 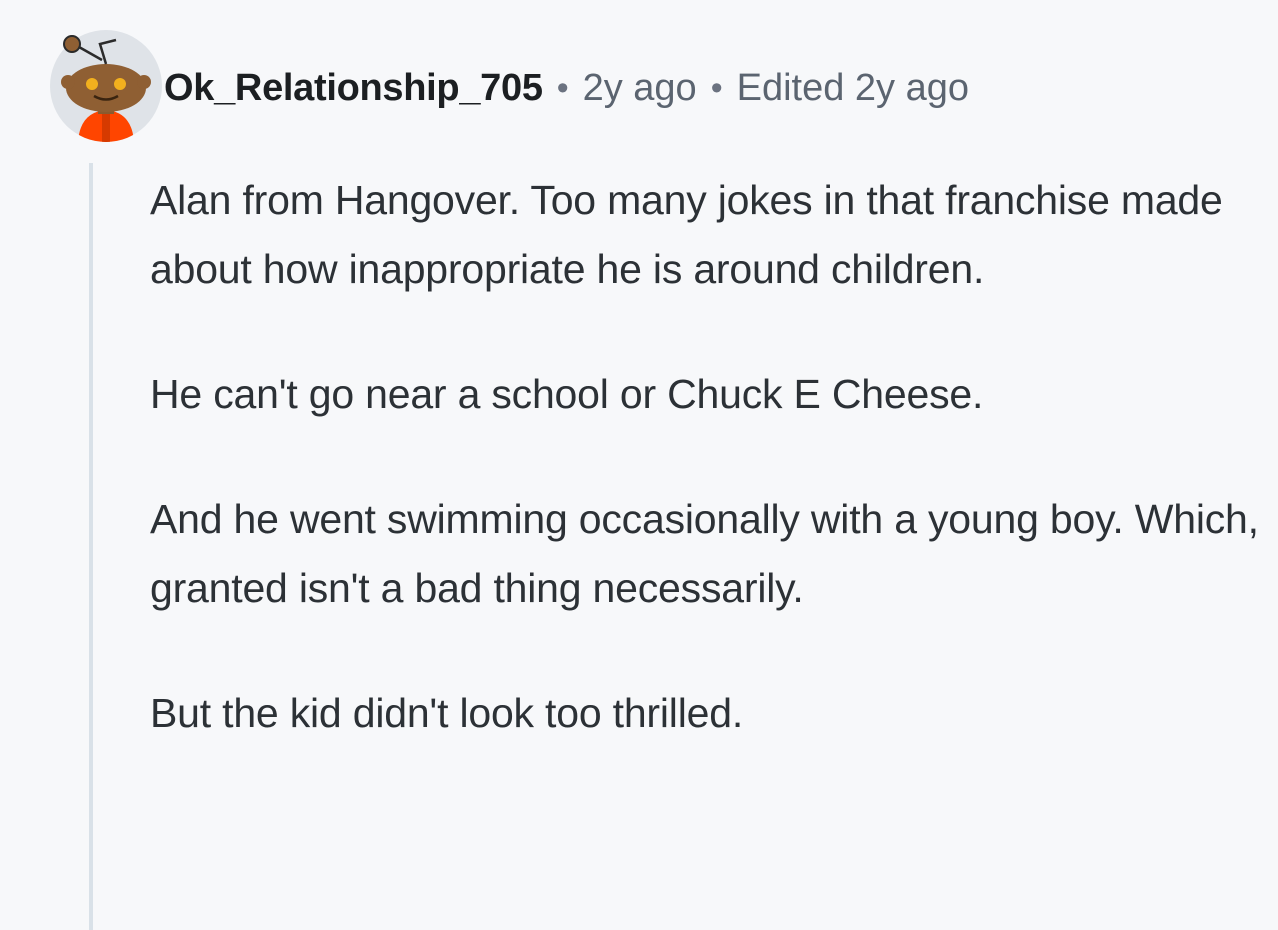 I want to click on snoo-avatar-icon, so click(x=106, y=86).